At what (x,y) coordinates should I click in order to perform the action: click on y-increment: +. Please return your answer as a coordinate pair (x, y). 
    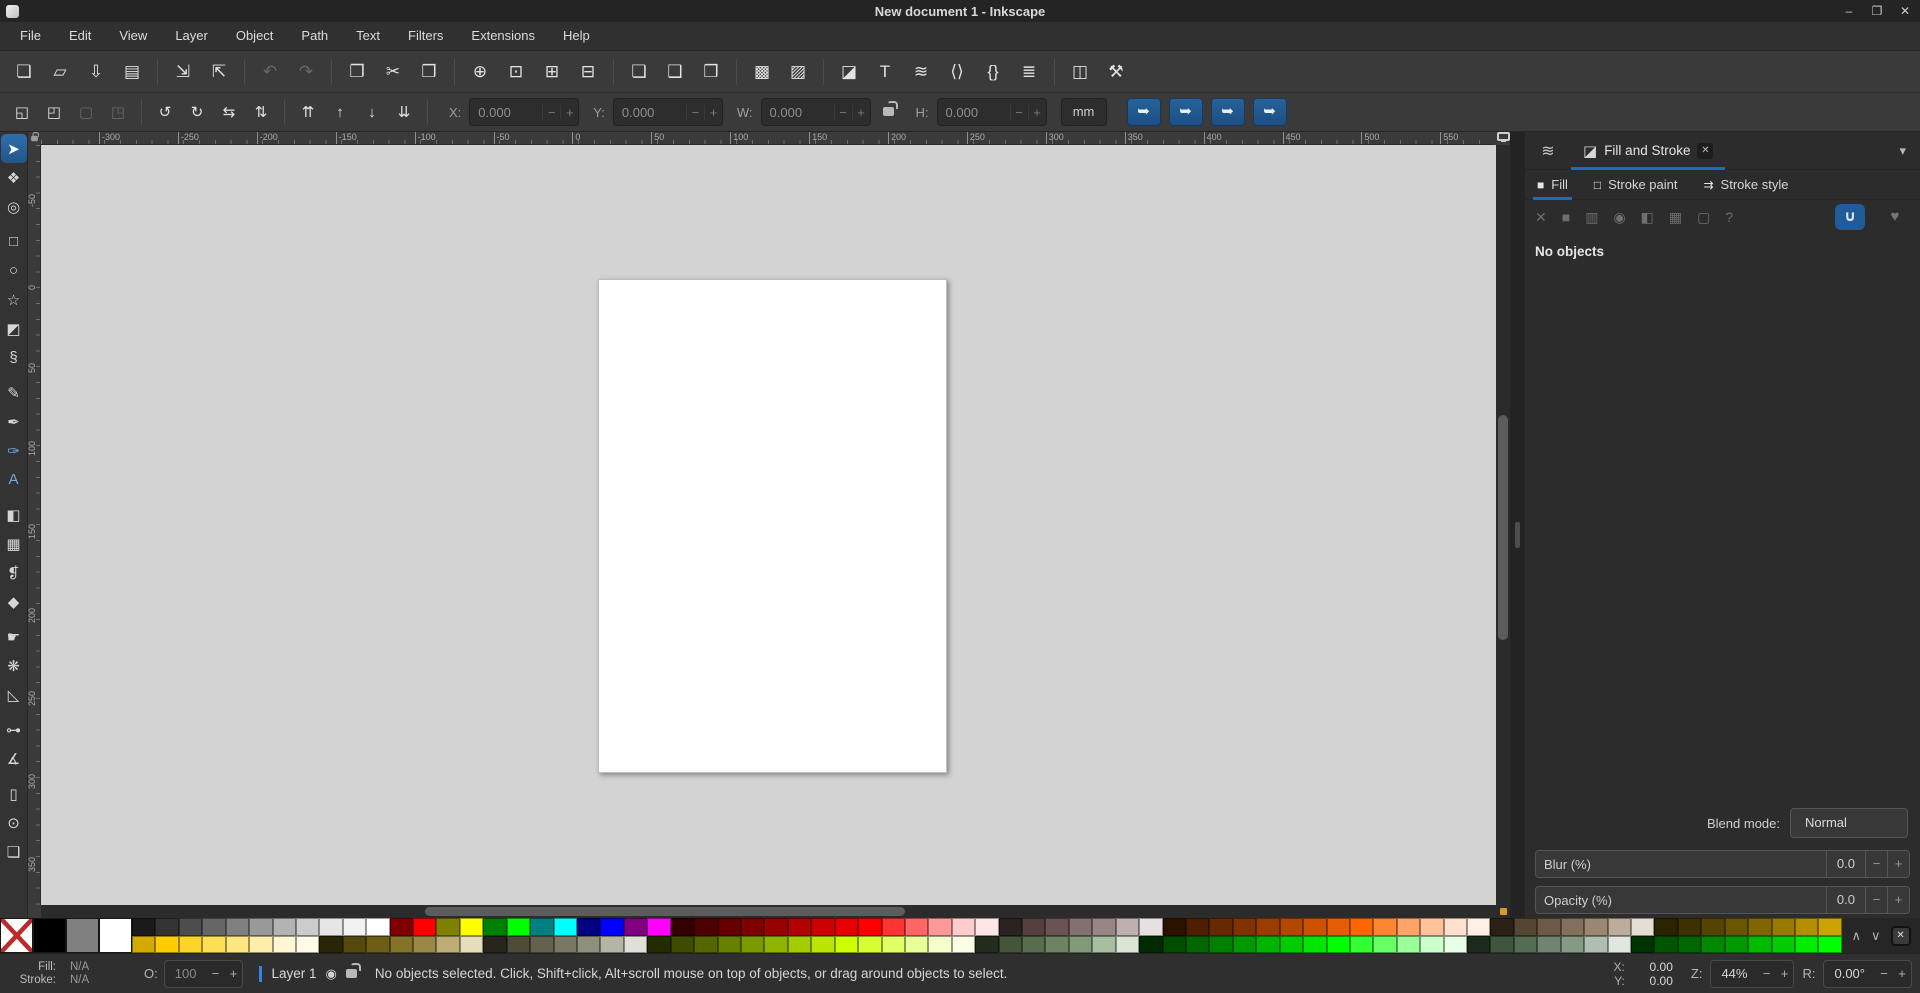
    Looking at the image, I should click on (712, 112).